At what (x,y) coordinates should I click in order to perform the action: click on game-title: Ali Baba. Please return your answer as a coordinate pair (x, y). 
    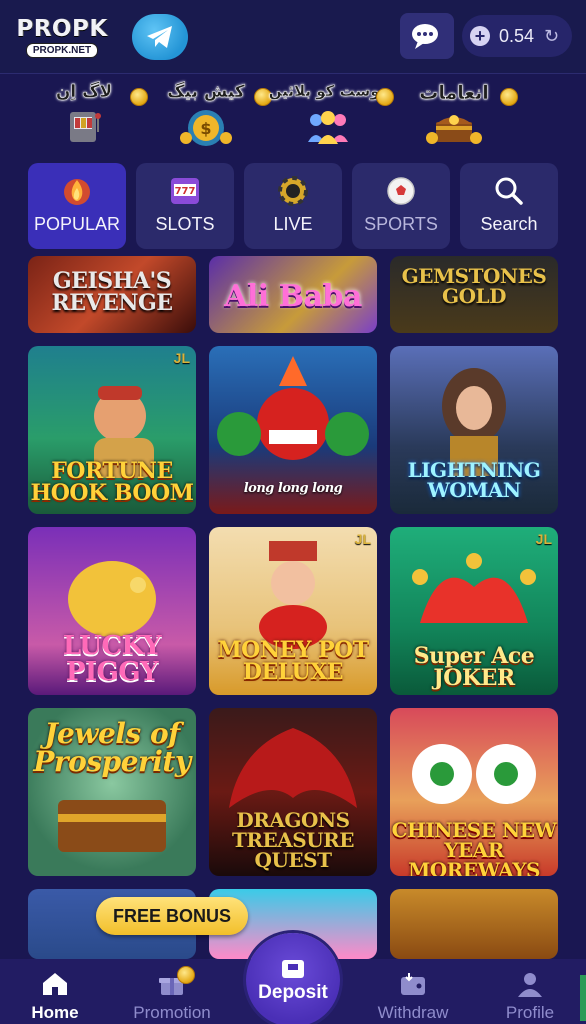
    Looking at the image, I should click on (293, 296).